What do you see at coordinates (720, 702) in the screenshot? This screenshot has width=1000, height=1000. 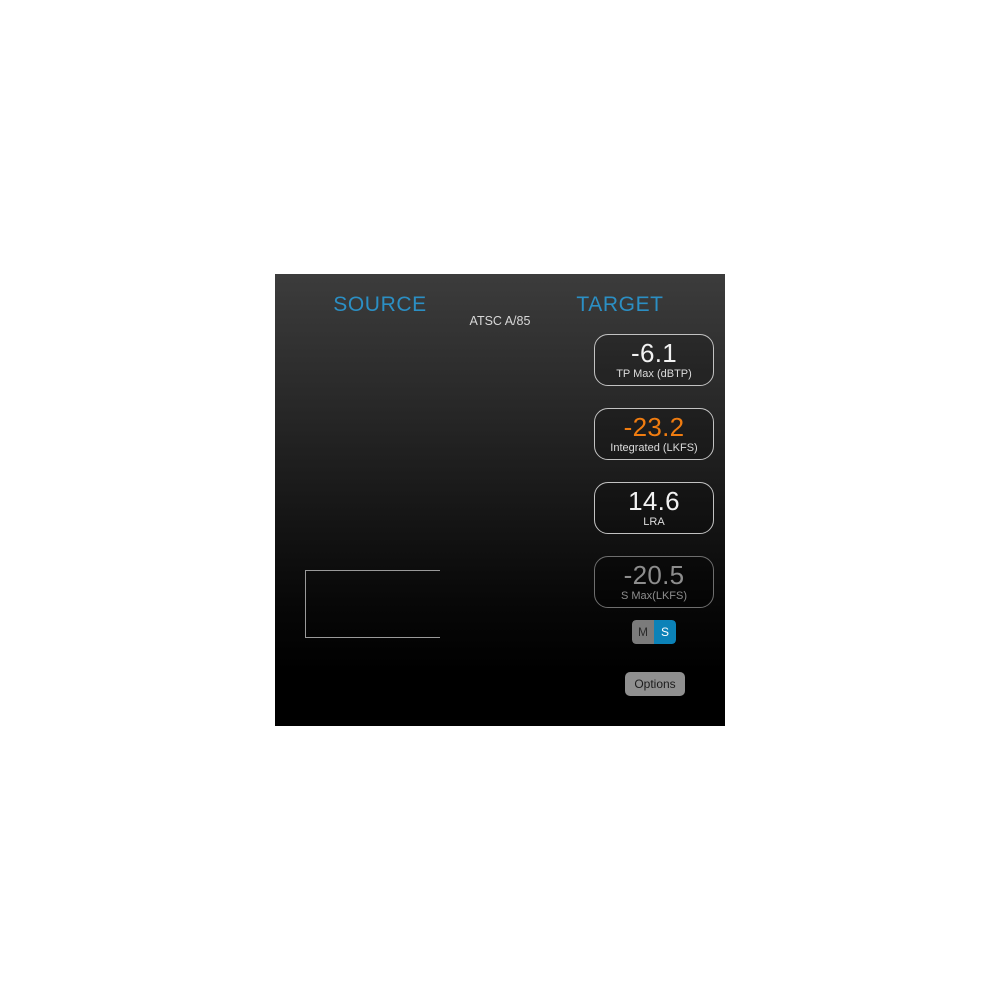 I see `presets-label: Presets` at bounding box center [720, 702].